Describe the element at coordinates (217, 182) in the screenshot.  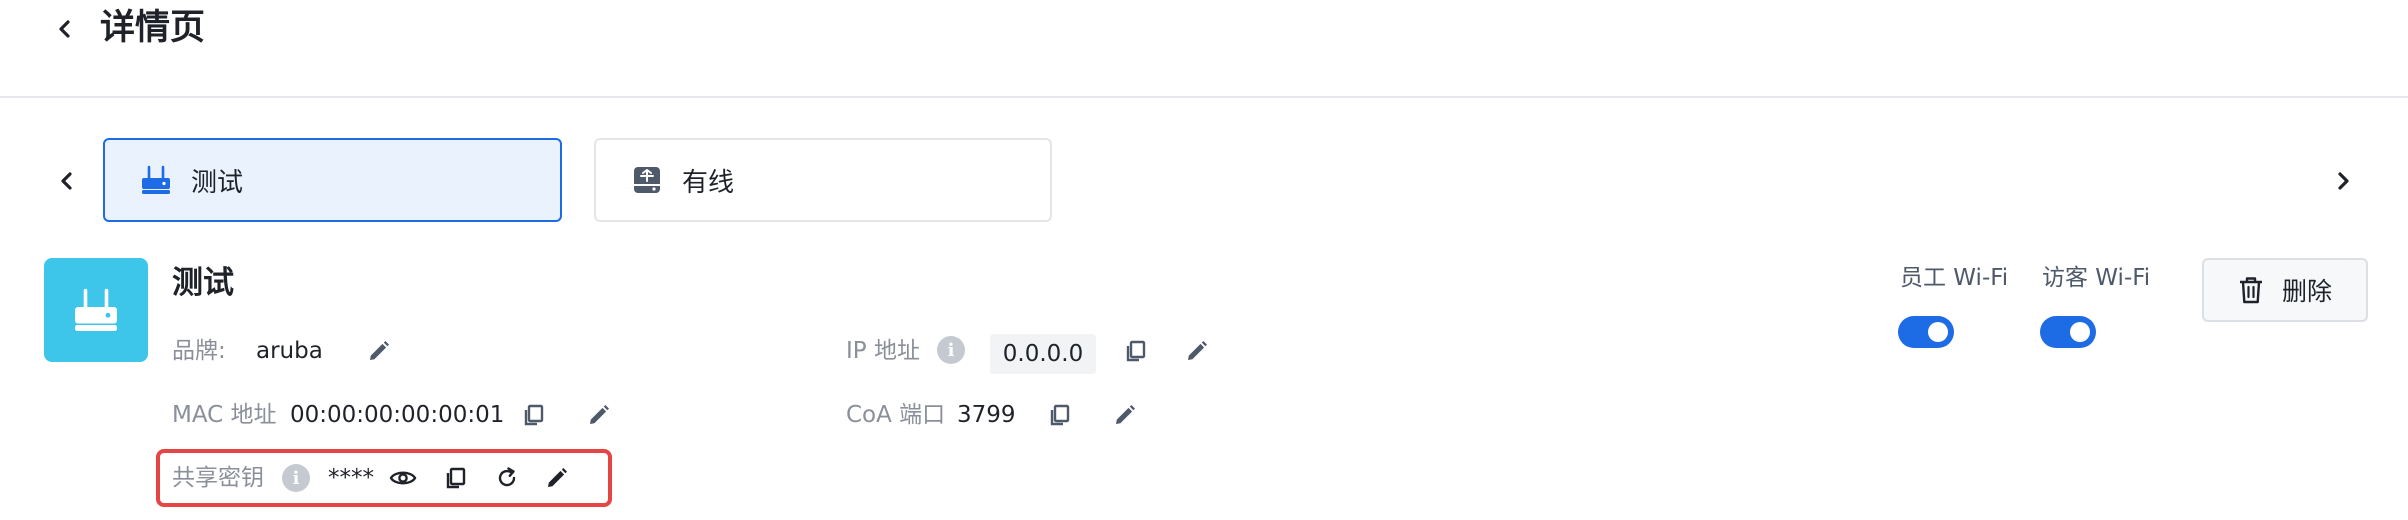
I see `tab-label: 测试` at that location.